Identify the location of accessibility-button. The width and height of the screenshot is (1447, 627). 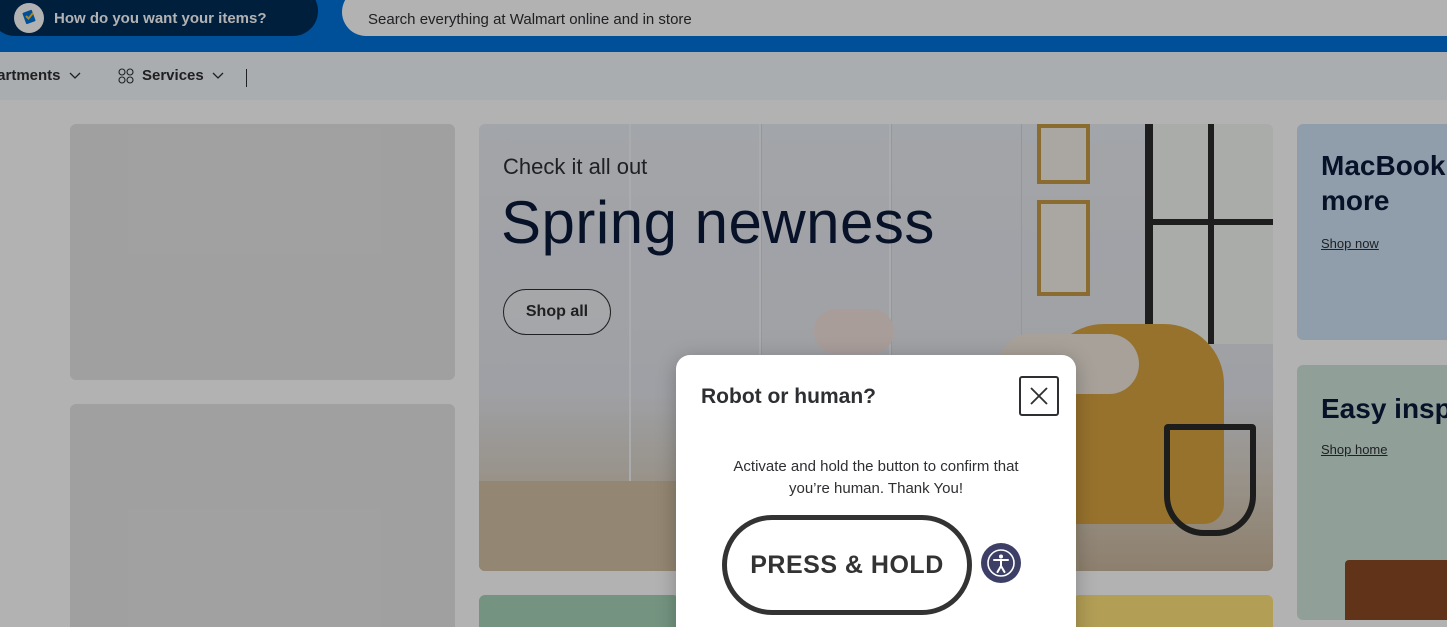
(1001, 563).